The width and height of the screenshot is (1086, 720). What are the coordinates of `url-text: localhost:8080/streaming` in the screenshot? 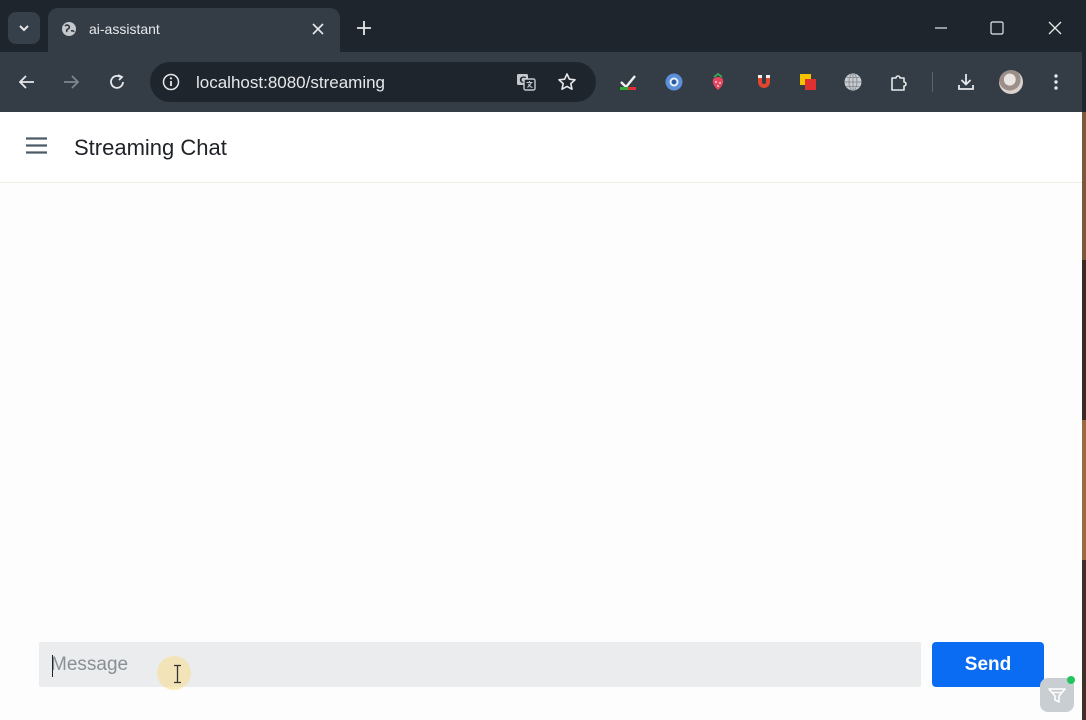 It's located at (291, 82).